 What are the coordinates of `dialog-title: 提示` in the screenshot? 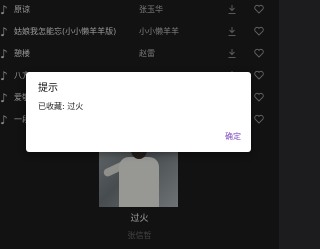 It's located at (48, 88).